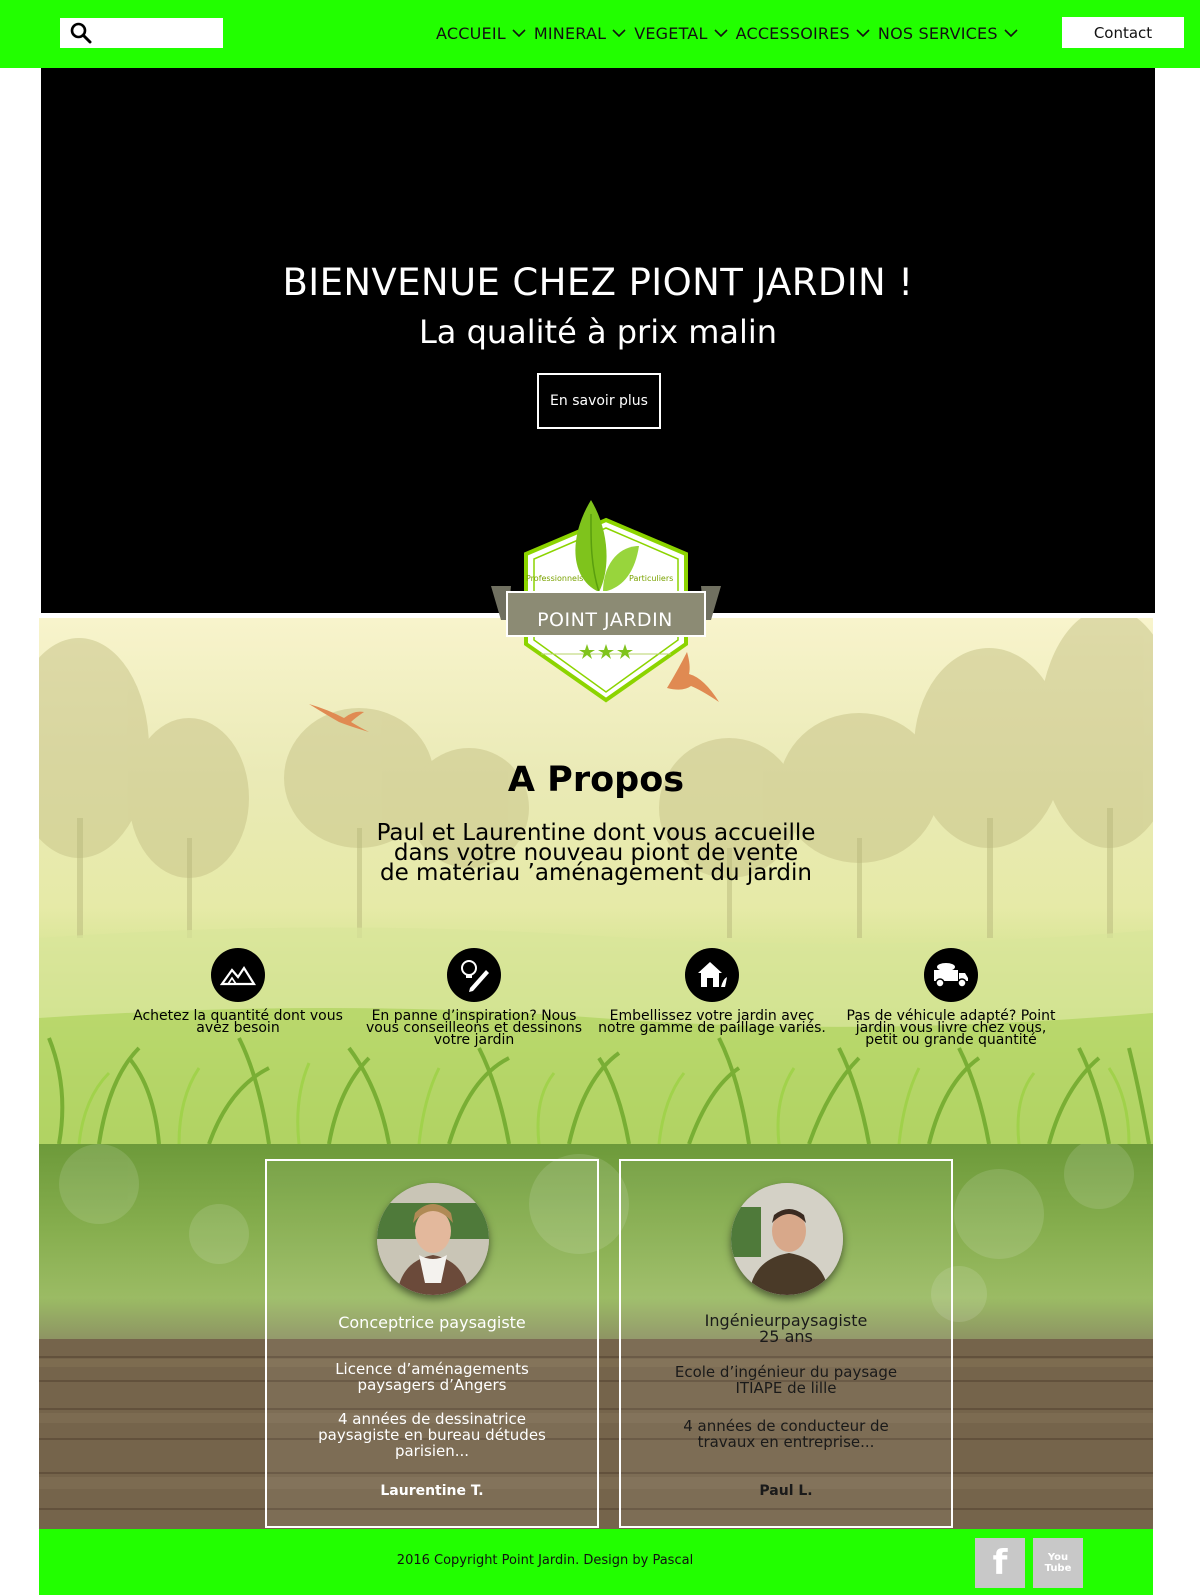 Image resolution: width=1200 pixels, height=1595 pixels. I want to click on logo-tag-particuliers: Particuliers, so click(651, 578).